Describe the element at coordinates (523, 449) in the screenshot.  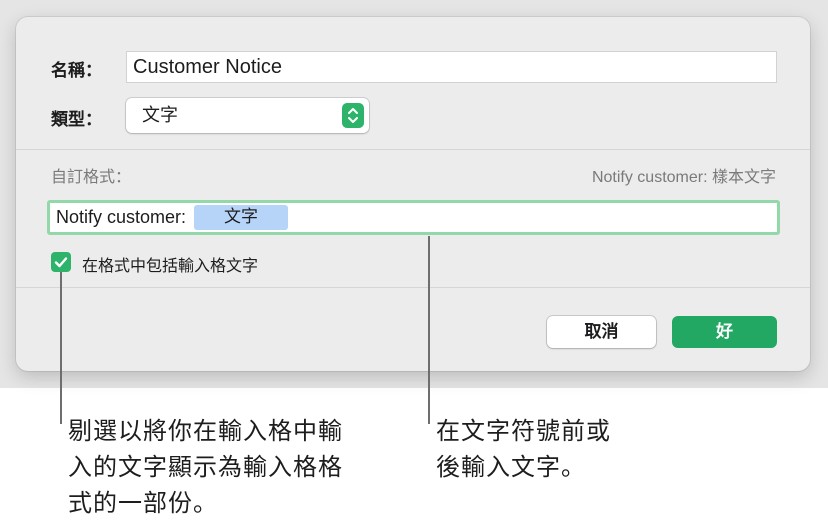
I see `token-callout: 在文字符號前或 後輸入文字。` at that location.